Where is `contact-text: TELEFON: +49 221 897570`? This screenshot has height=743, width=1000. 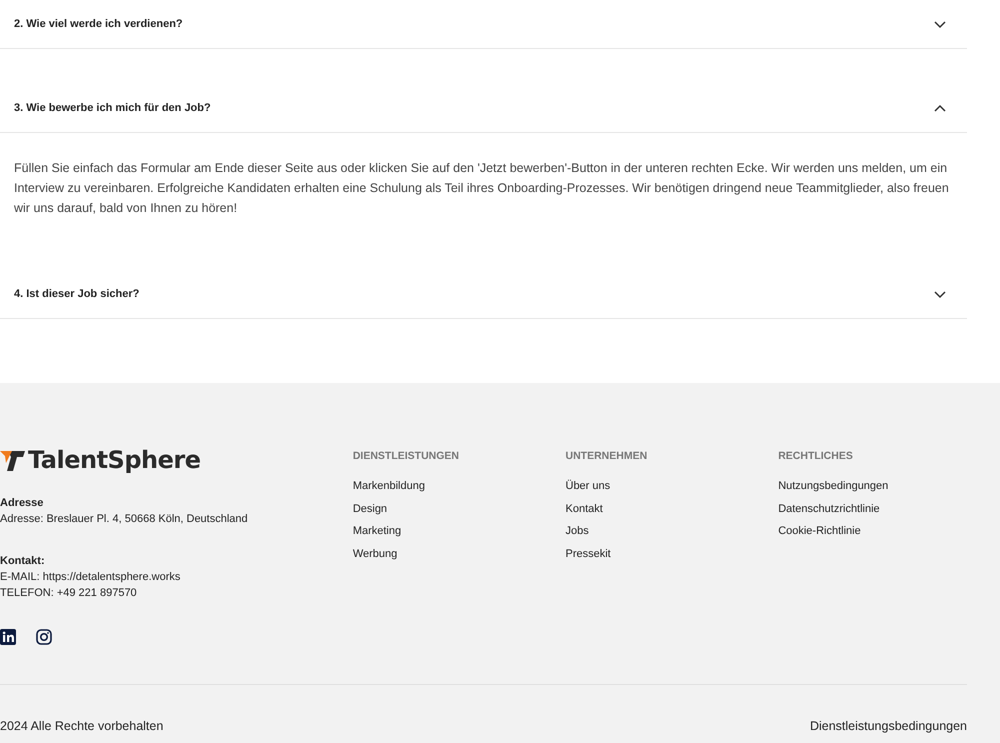
contact-text: TELEFON: +49 221 897570 is located at coordinates (69, 593).